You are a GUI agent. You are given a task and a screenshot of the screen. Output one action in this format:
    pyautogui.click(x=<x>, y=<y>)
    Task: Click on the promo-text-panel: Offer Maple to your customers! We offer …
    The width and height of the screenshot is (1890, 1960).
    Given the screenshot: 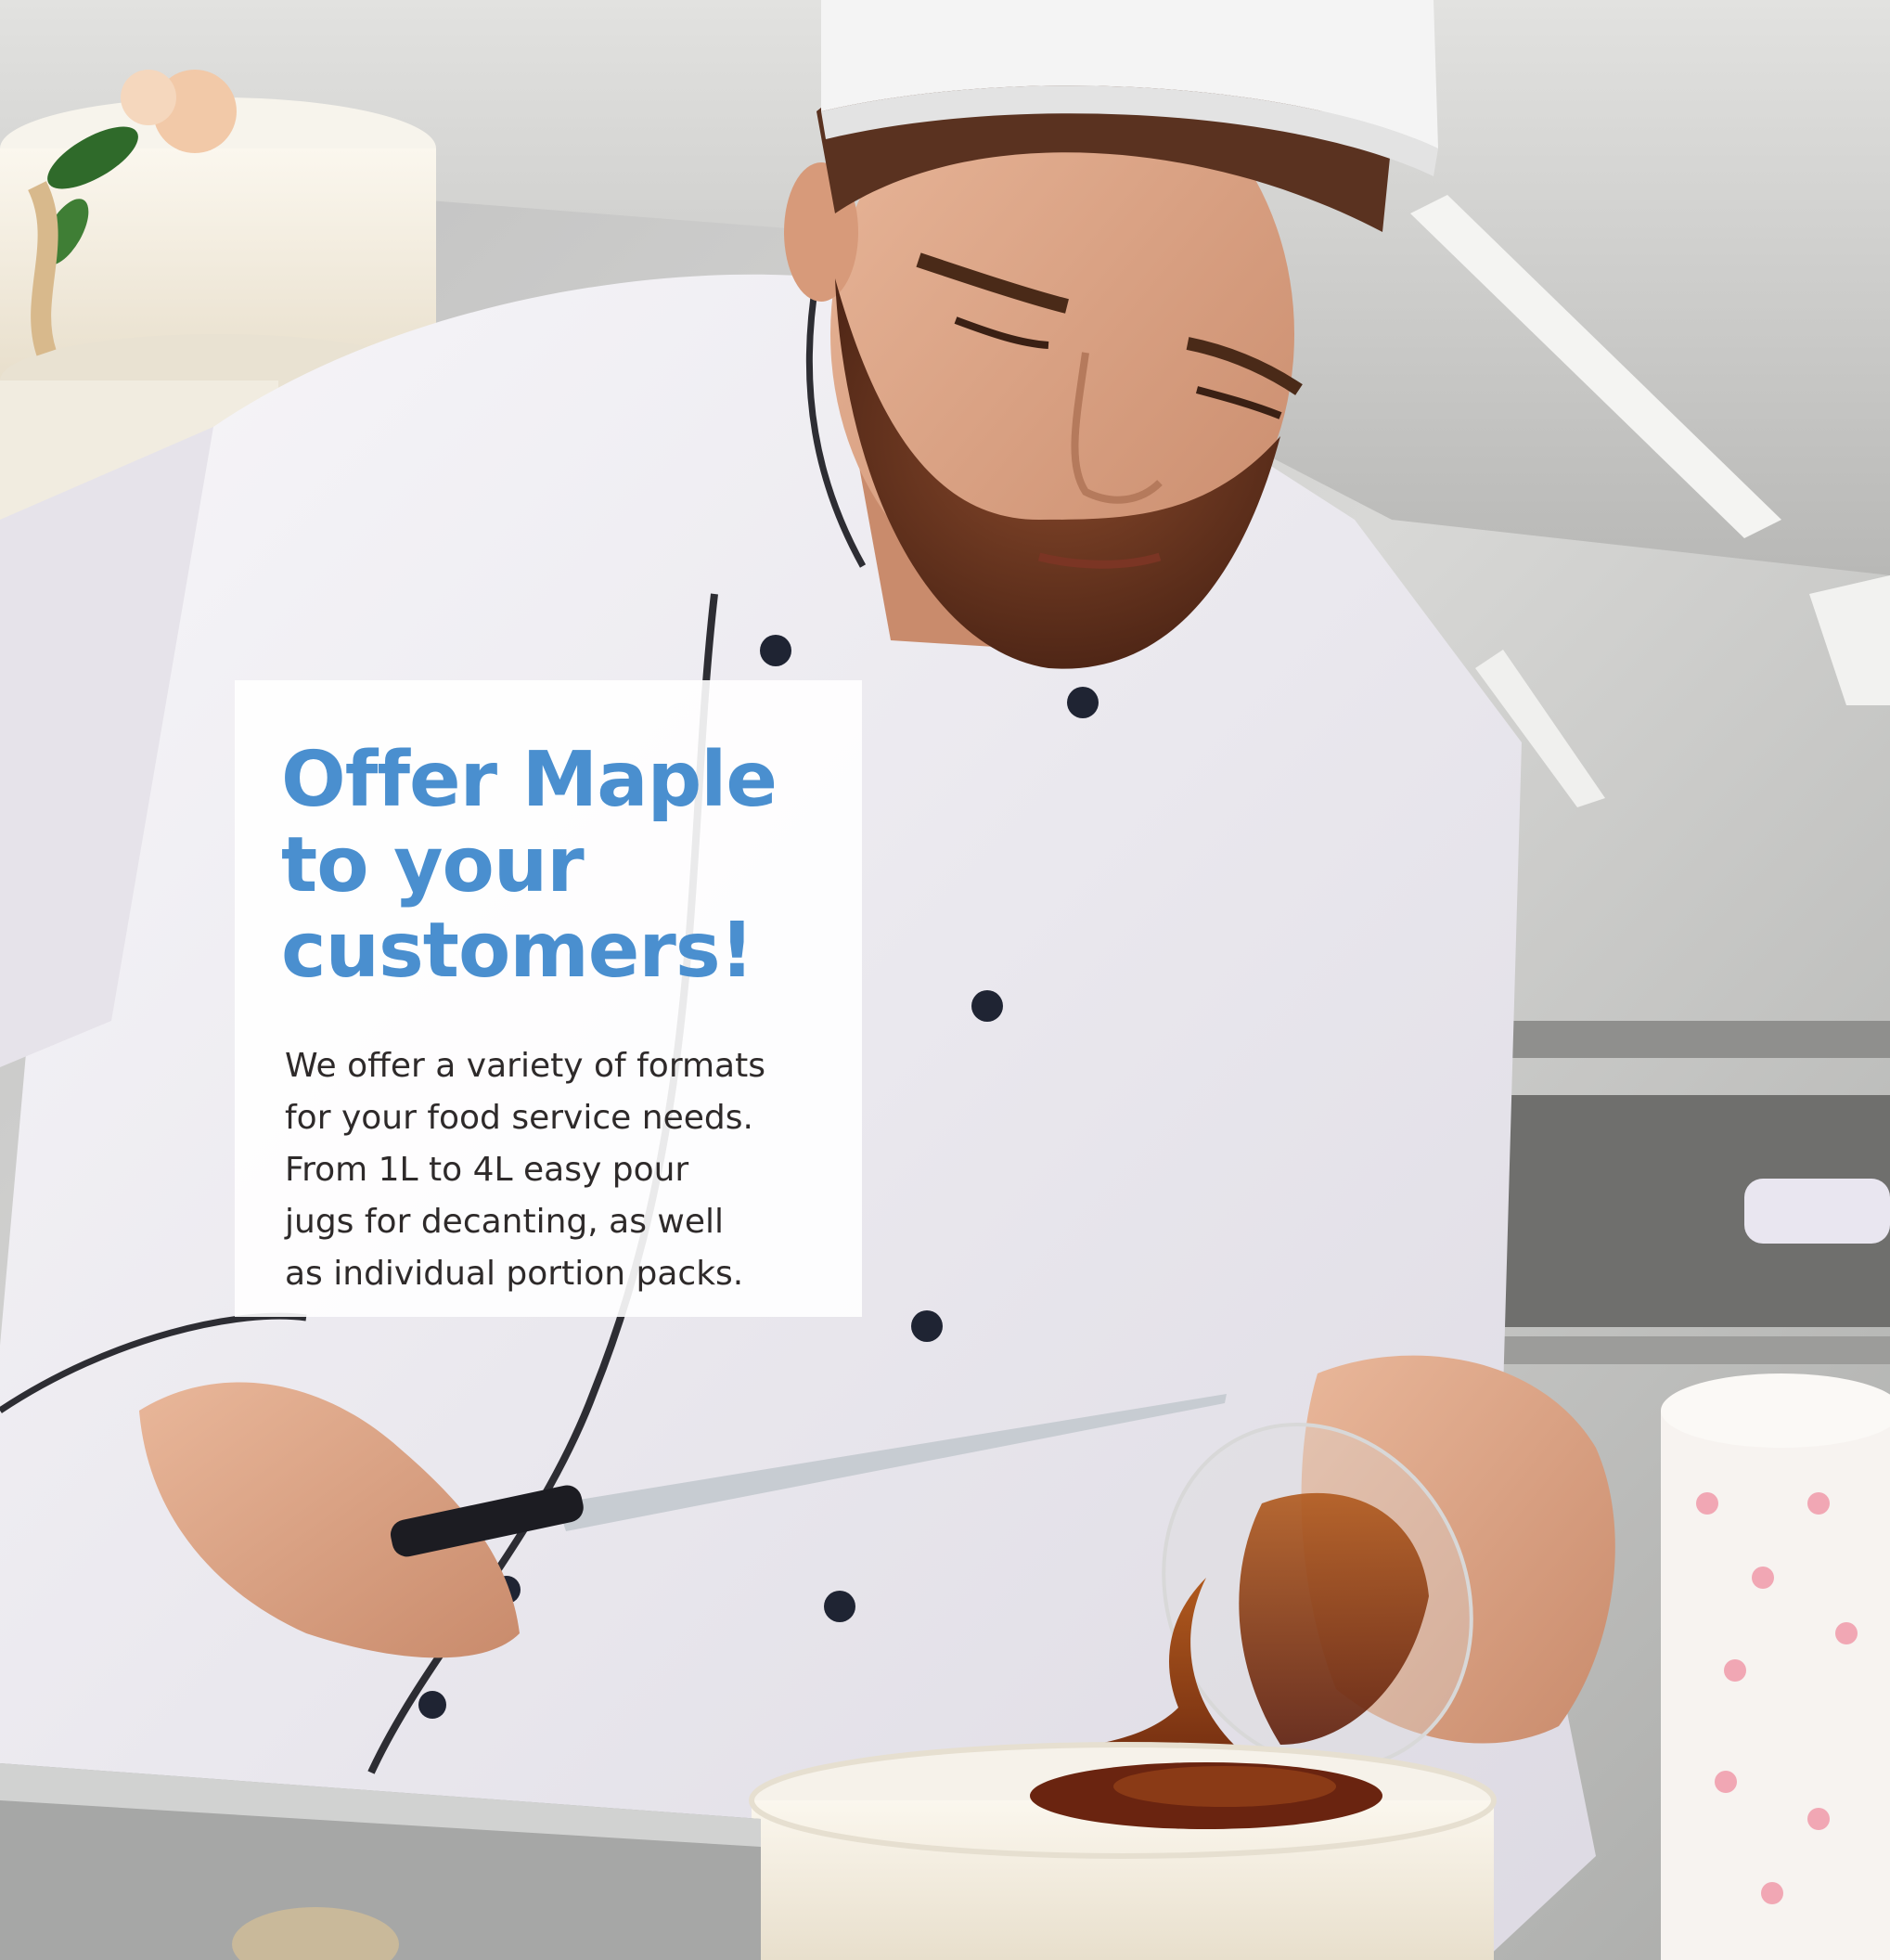 What is the action you would take?
    pyautogui.click(x=548, y=998)
    